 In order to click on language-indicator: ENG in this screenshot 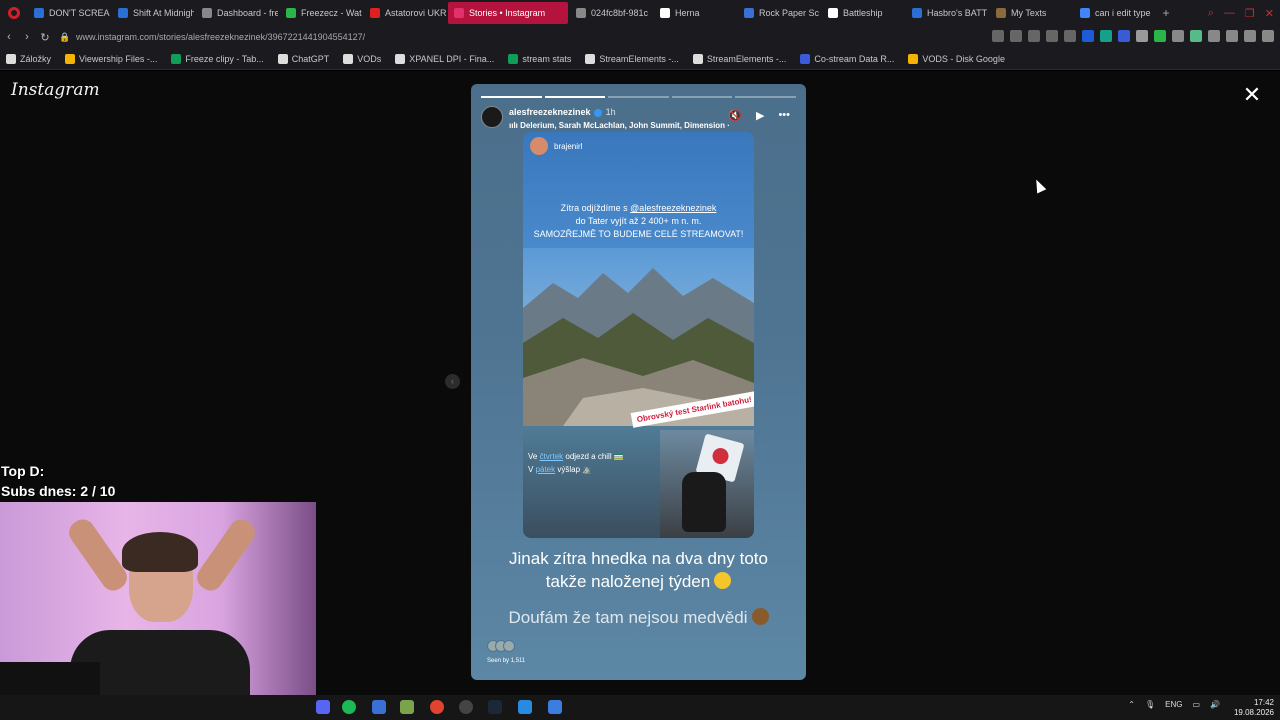, I will do `click(1173, 704)`.